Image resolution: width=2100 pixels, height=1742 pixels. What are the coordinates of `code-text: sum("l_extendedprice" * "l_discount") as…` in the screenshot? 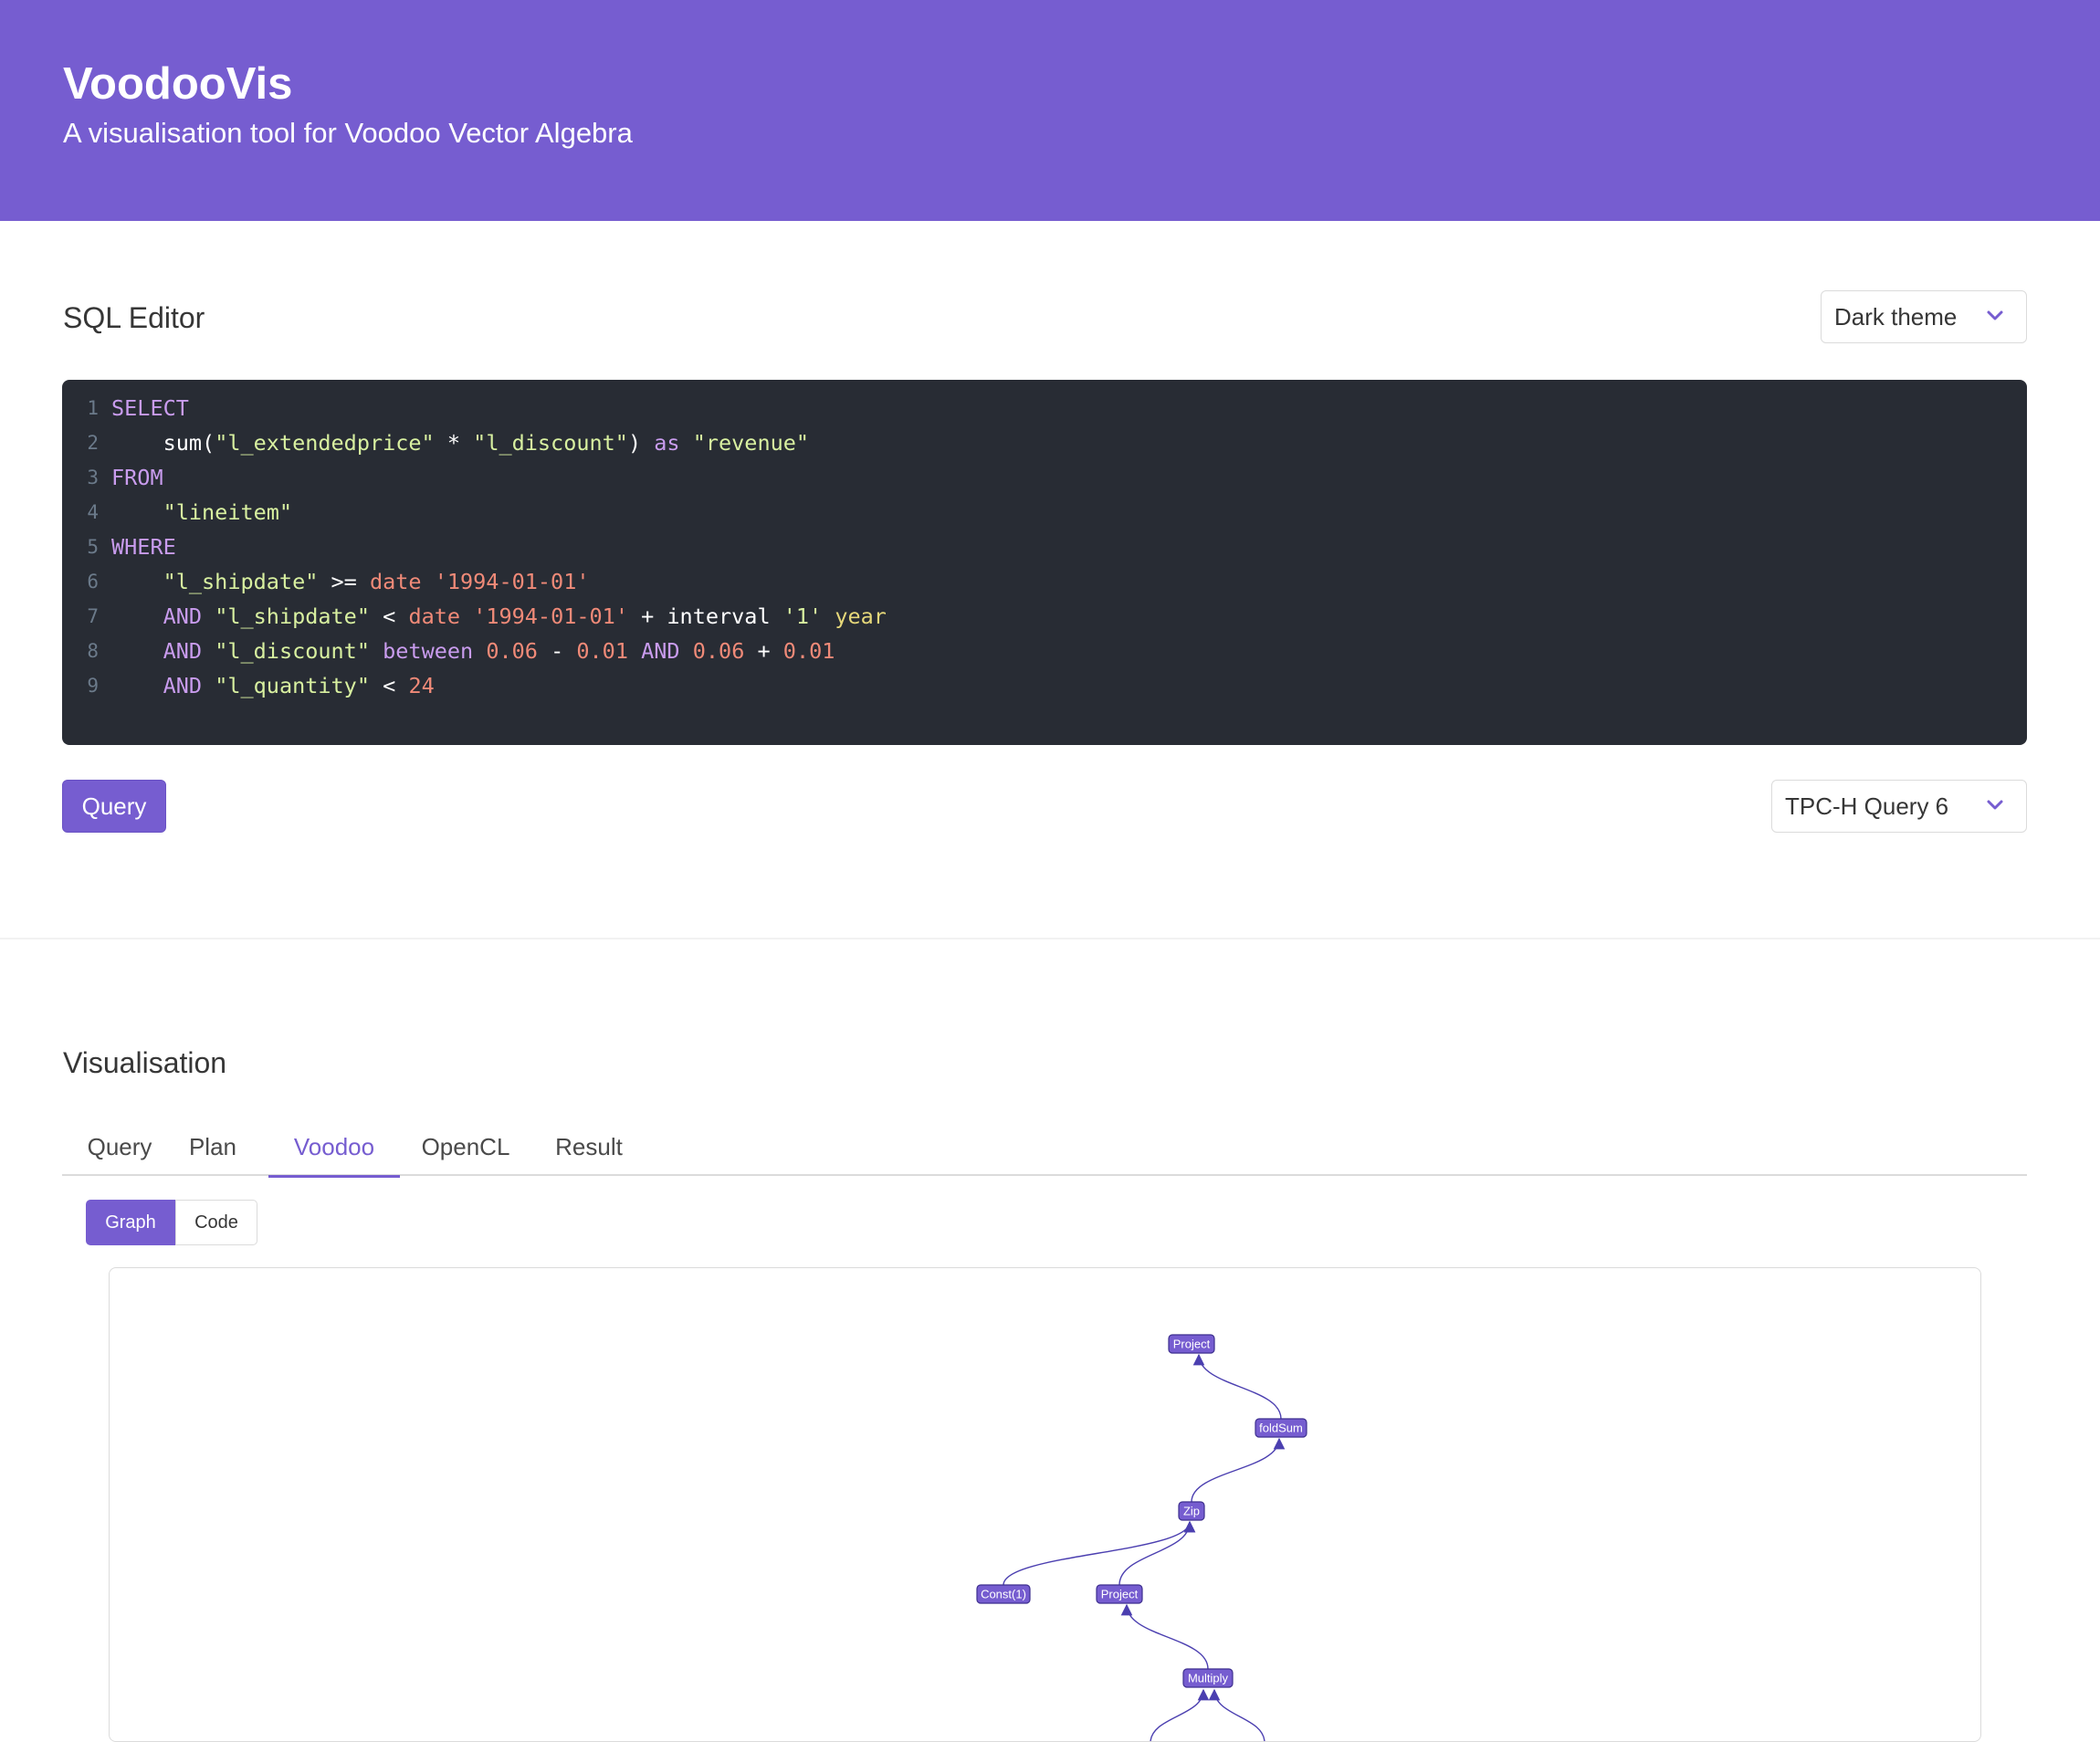 It's located at (460, 442).